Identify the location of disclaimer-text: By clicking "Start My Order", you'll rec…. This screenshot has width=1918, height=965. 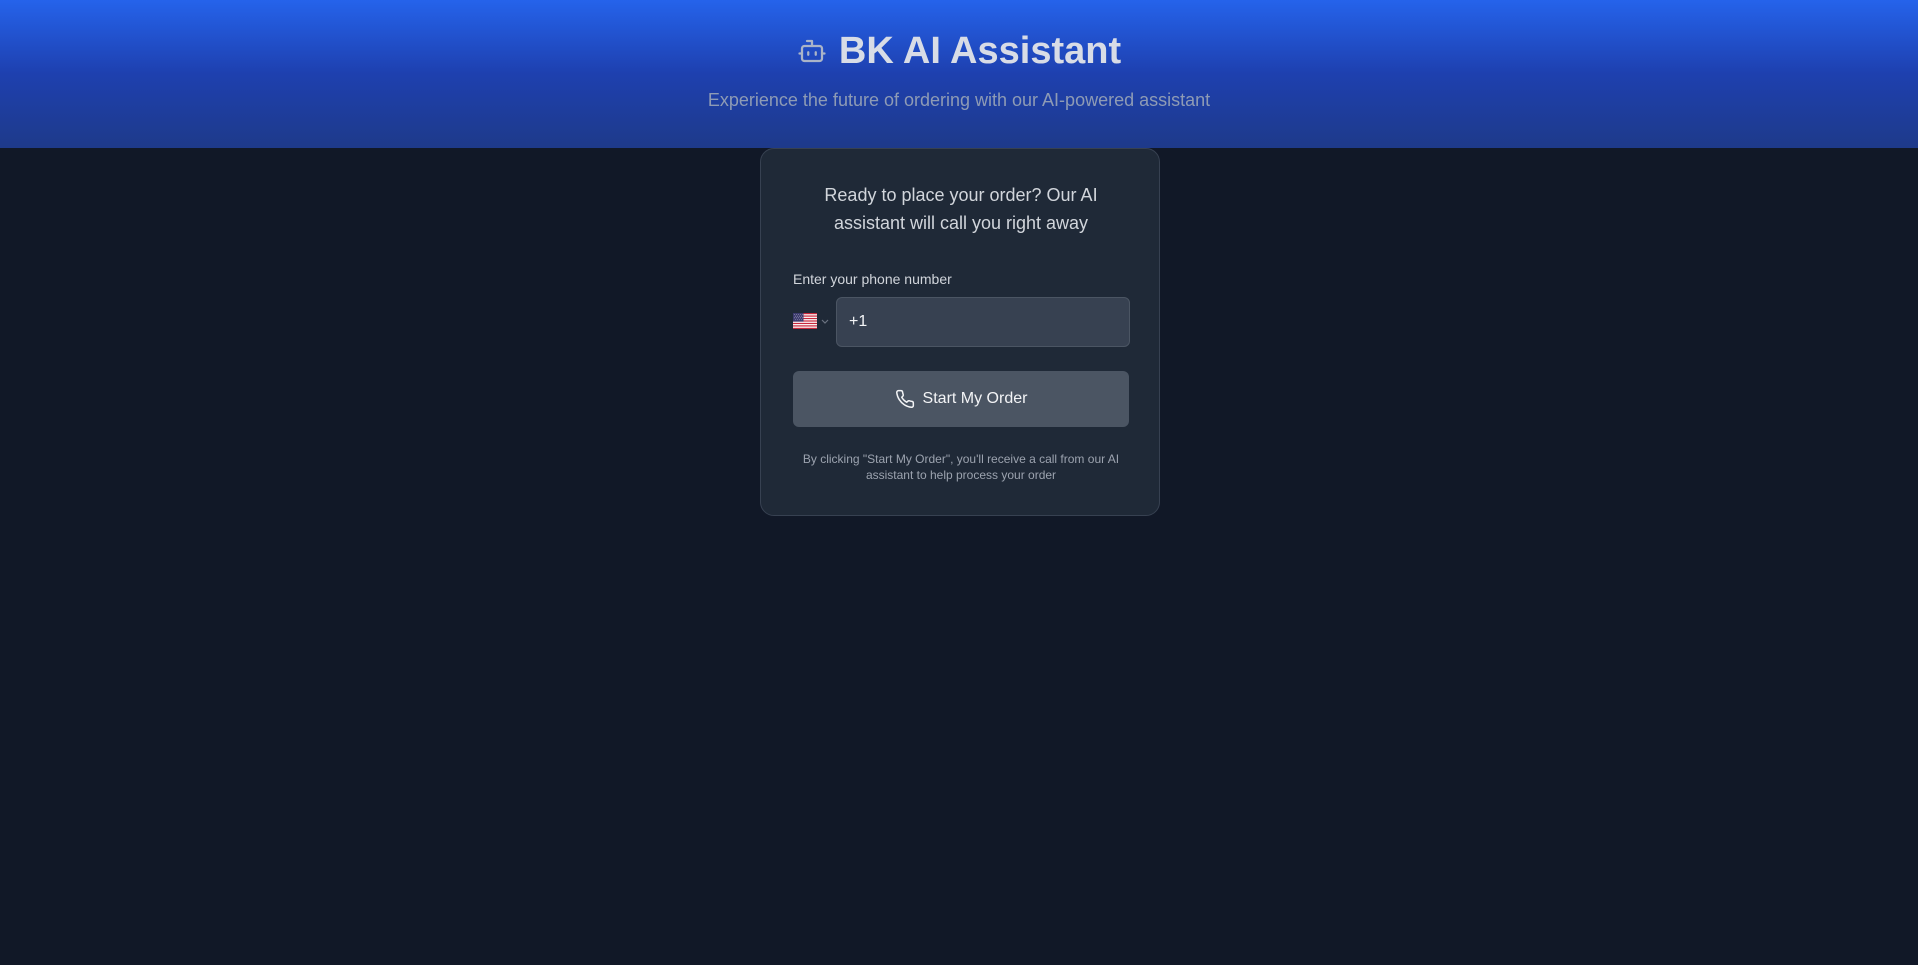
(961, 467).